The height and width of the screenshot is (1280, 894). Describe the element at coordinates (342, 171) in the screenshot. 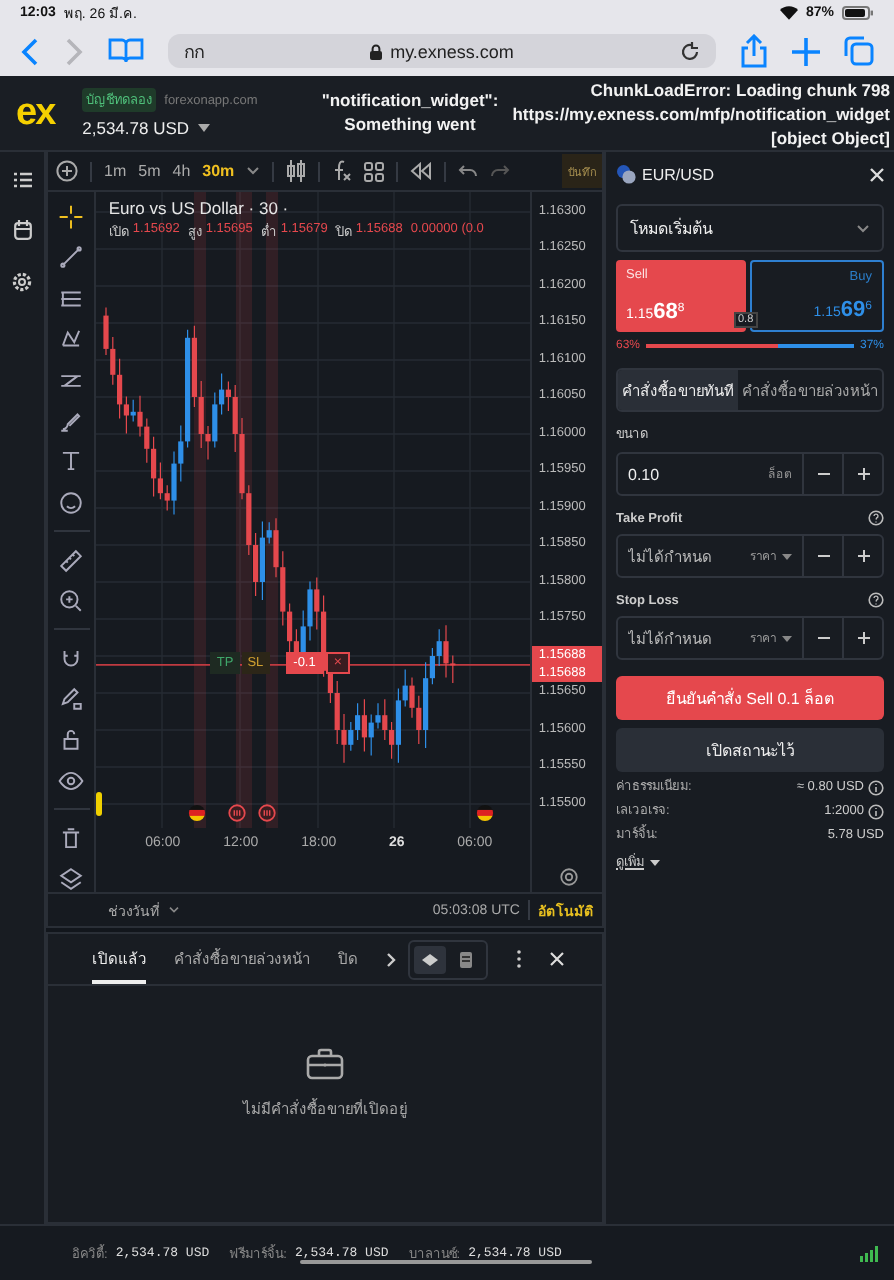

I see `function-icon` at that location.